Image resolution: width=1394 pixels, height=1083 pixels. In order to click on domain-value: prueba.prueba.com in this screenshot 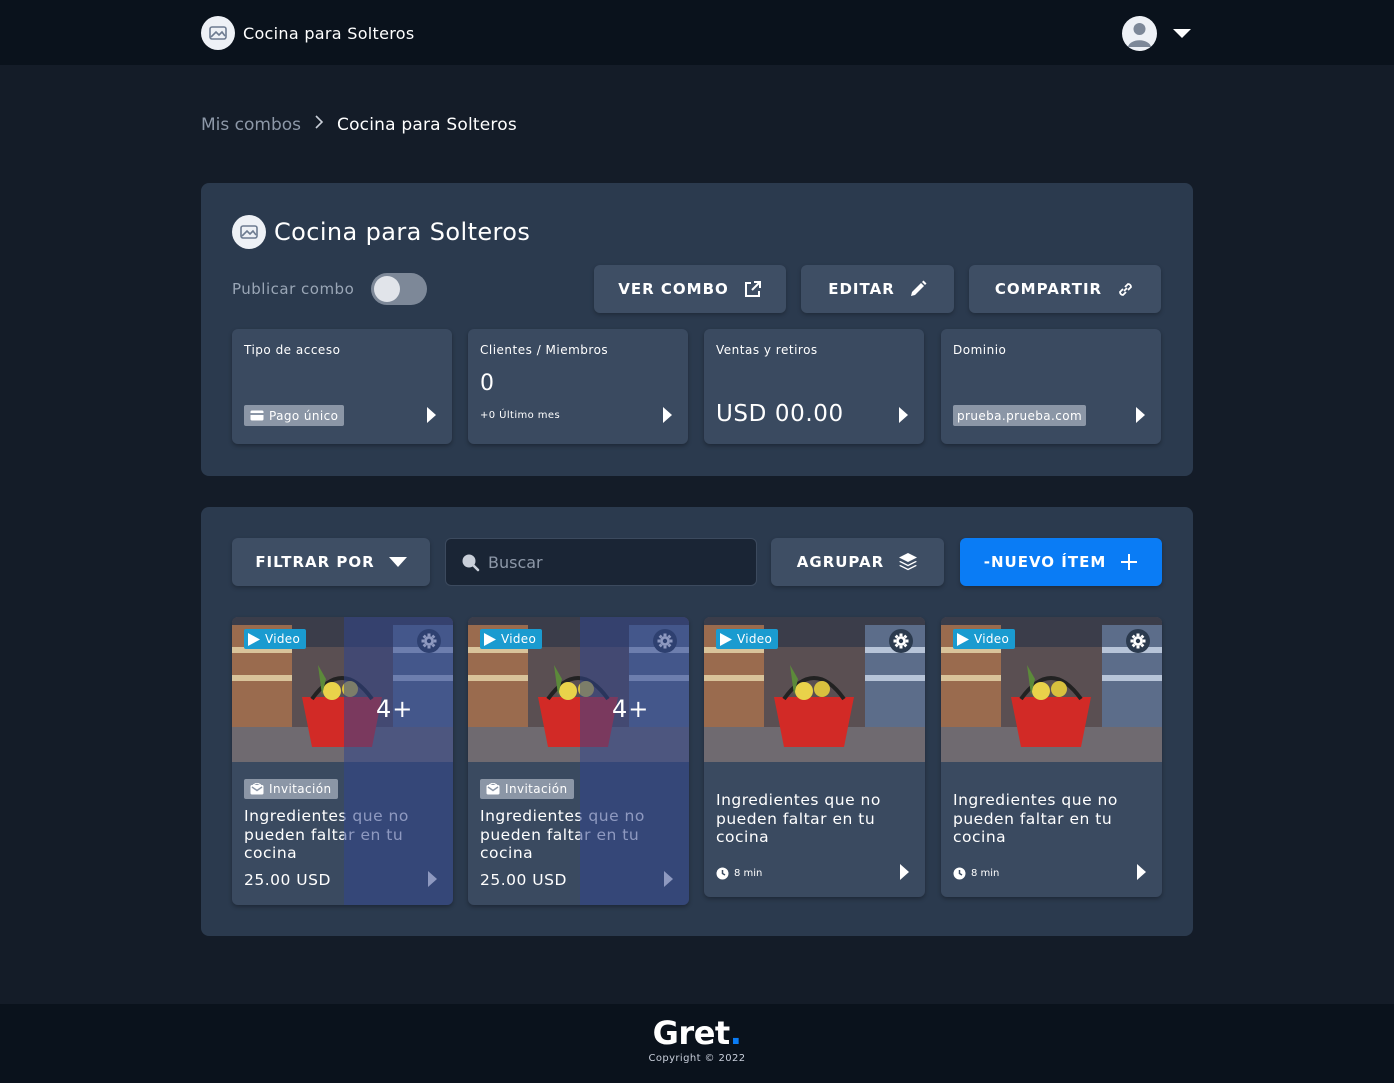, I will do `click(1020, 415)`.